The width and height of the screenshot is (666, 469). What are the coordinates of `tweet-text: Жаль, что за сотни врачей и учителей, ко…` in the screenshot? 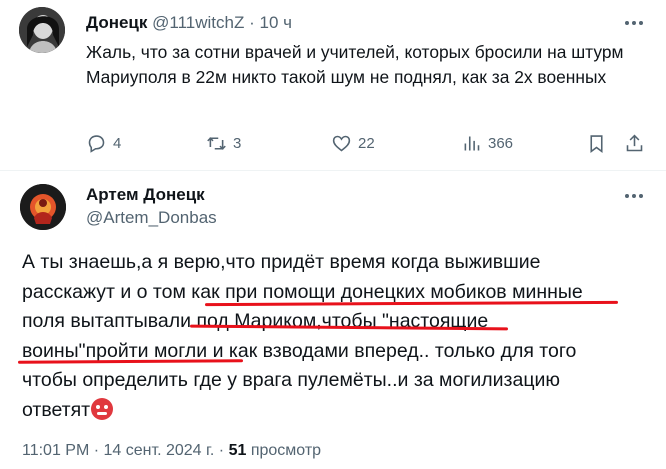 It's located at (355, 64).